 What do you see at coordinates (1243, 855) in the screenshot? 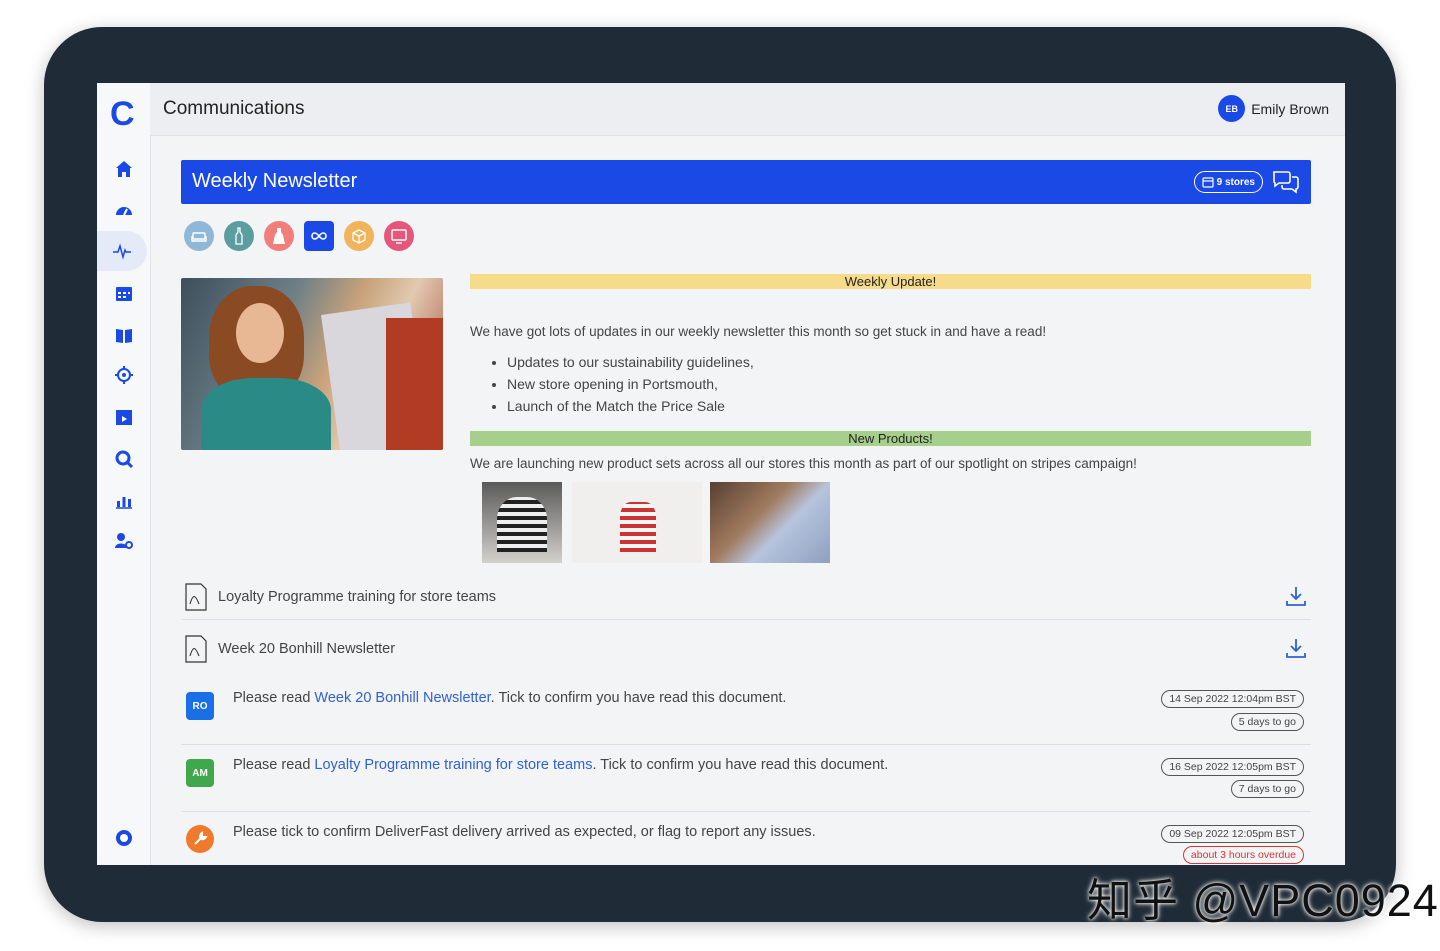
I see `status-badge: about 3 hours overdue` at bounding box center [1243, 855].